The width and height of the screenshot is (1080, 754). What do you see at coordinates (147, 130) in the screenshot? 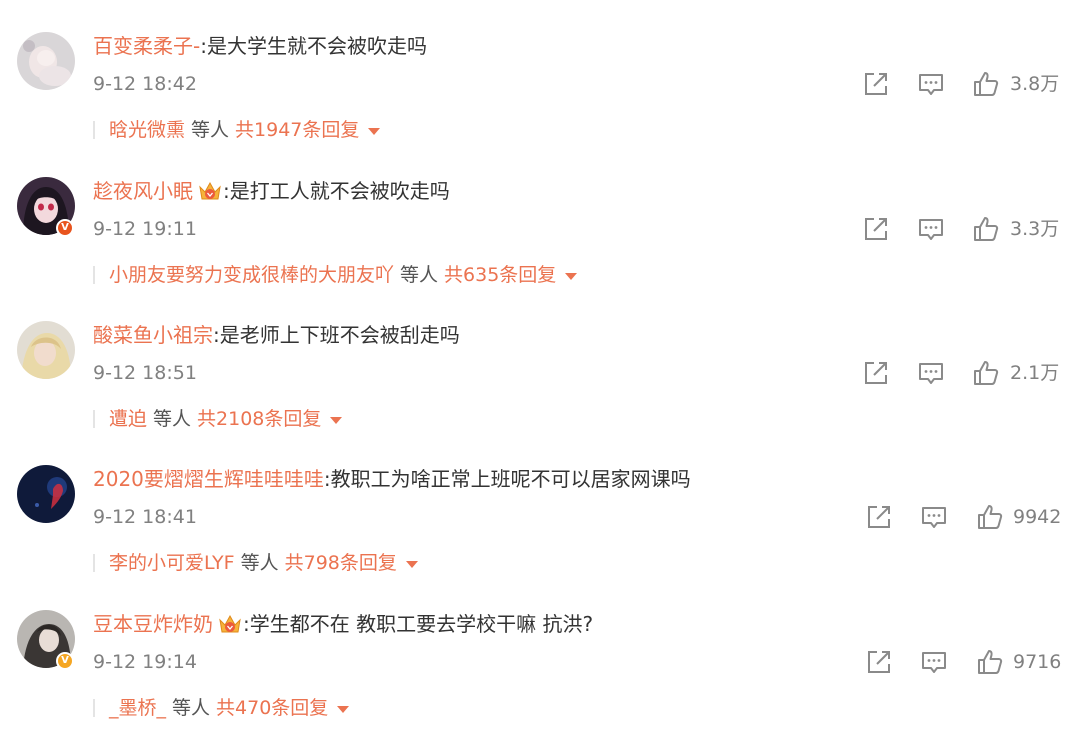
I see `reply-username-link: 晗光微熏` at bounding box center [147, 130].